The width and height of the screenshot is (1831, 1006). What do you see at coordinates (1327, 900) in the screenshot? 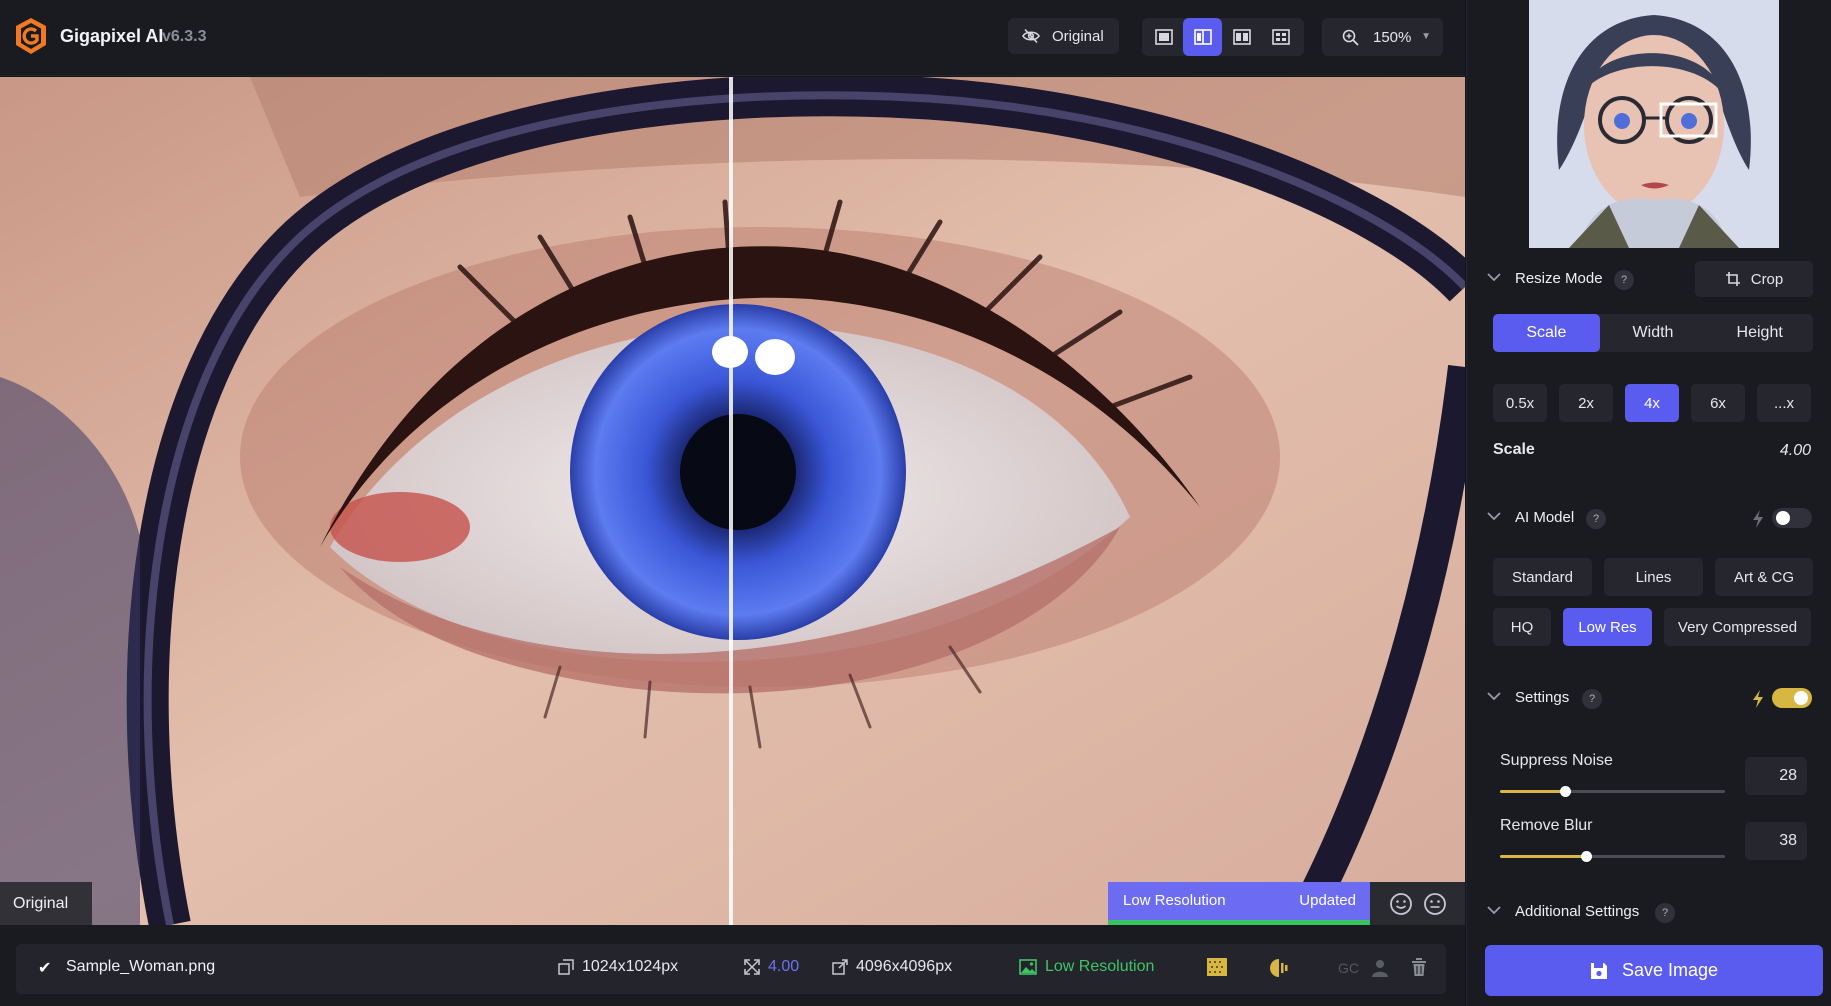
I see `status-state: Updated` at bounding box center [1327, 900].